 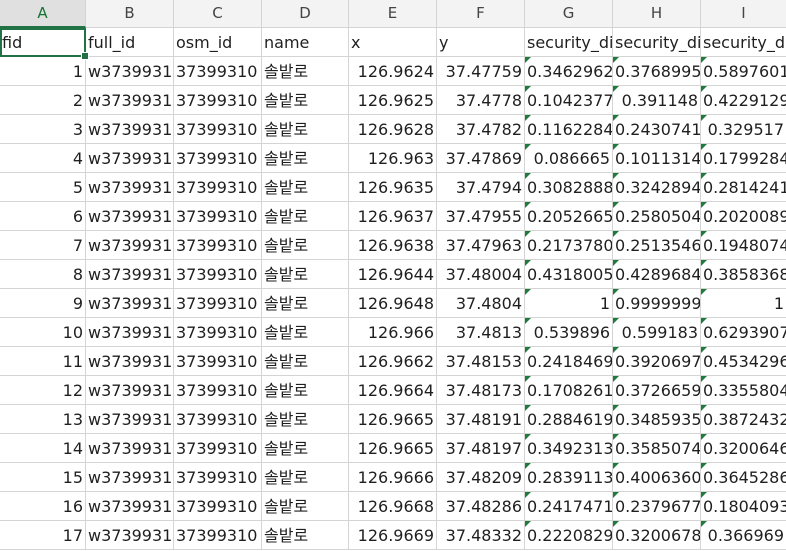 I want to click on table-cell: 0.2379677, so click(x=657, y=506).